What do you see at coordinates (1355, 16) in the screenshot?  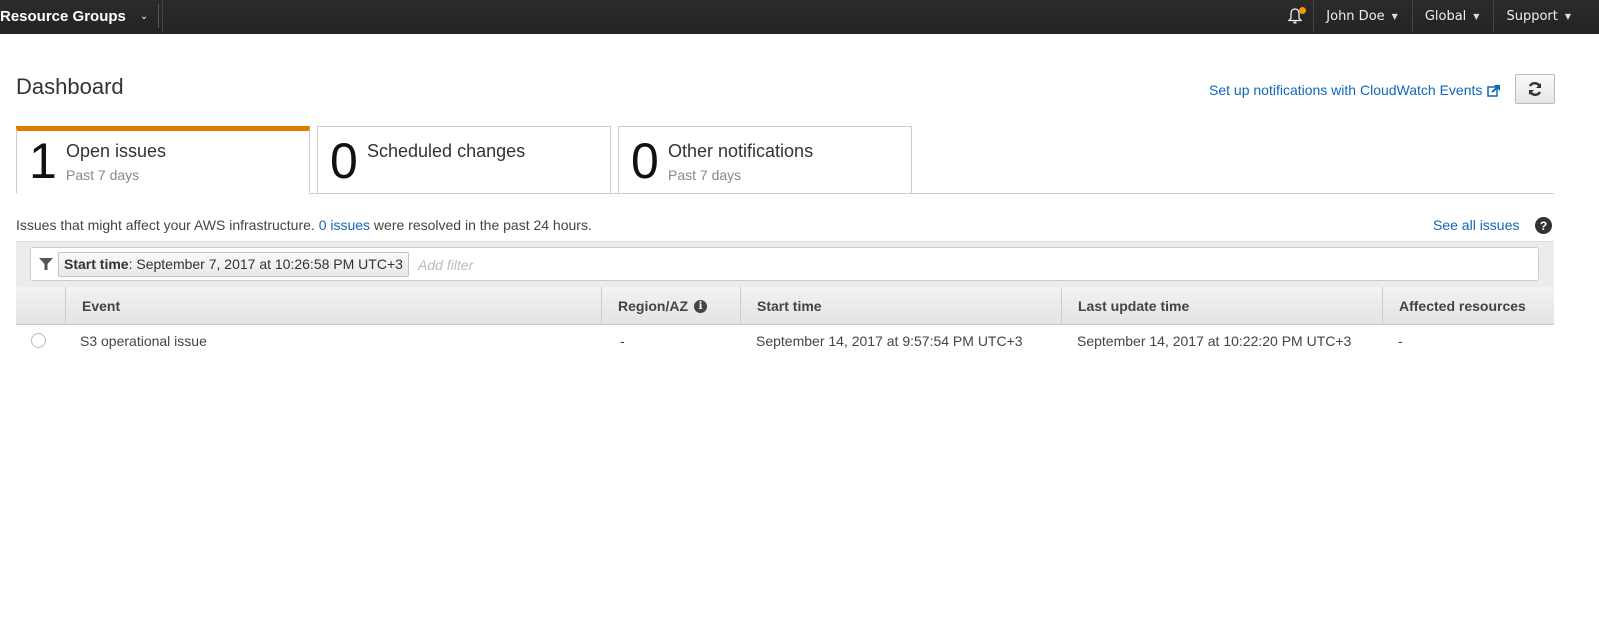 I see `user-name: John Doe` at bounding box center [1355, 16].